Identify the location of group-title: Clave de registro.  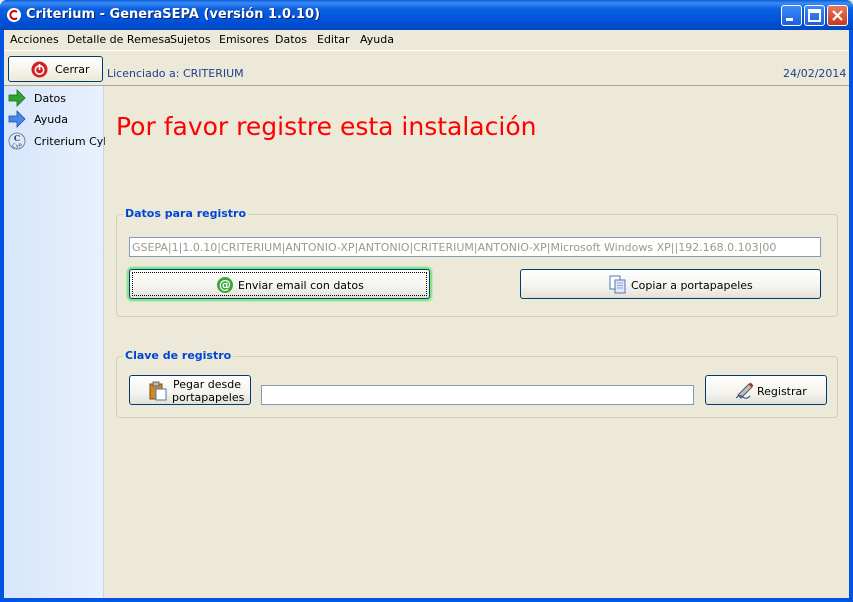
(178, 355).